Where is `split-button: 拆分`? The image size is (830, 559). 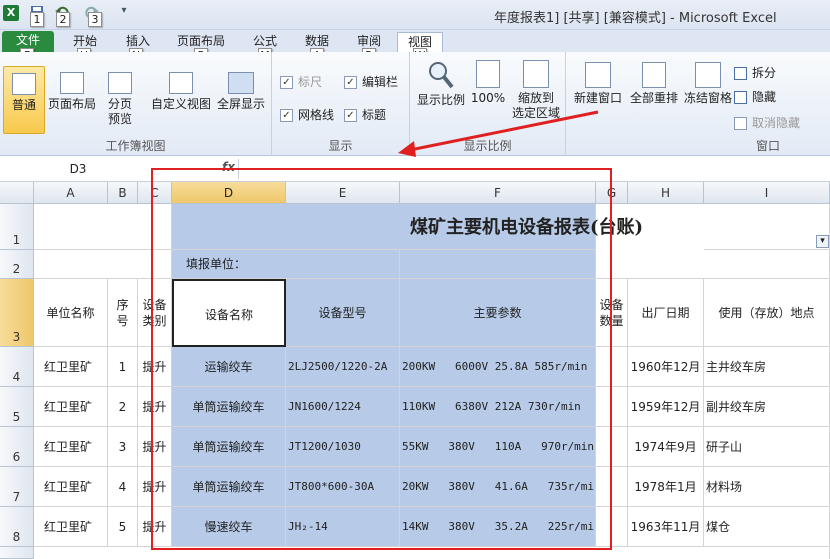 split-button: 拆分 is located at coordinates (755, 72).